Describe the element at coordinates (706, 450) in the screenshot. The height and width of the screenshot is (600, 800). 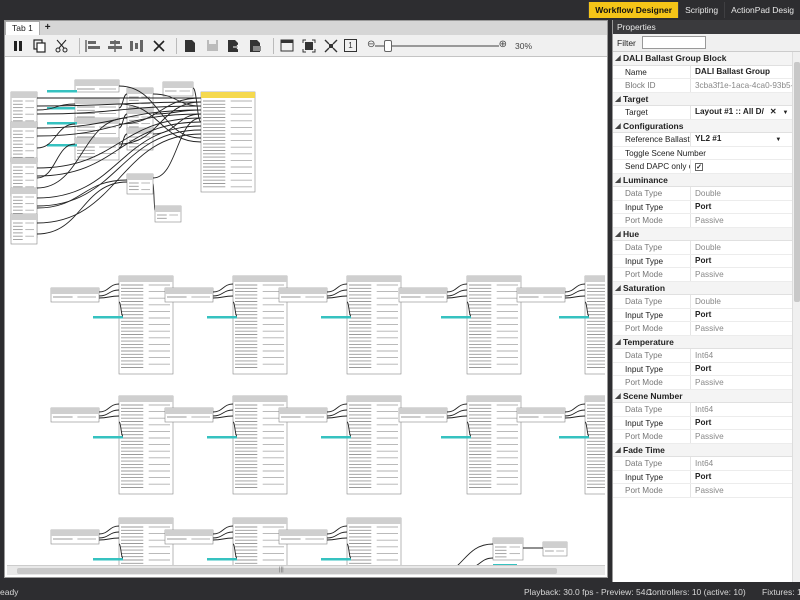
I see `group-channel: ◢ Fade Time` at that location.